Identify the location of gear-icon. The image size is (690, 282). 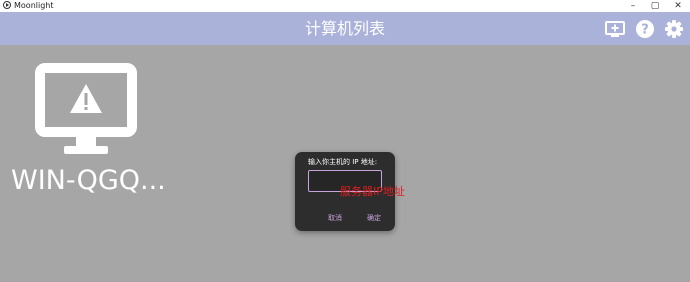
(674, 29).